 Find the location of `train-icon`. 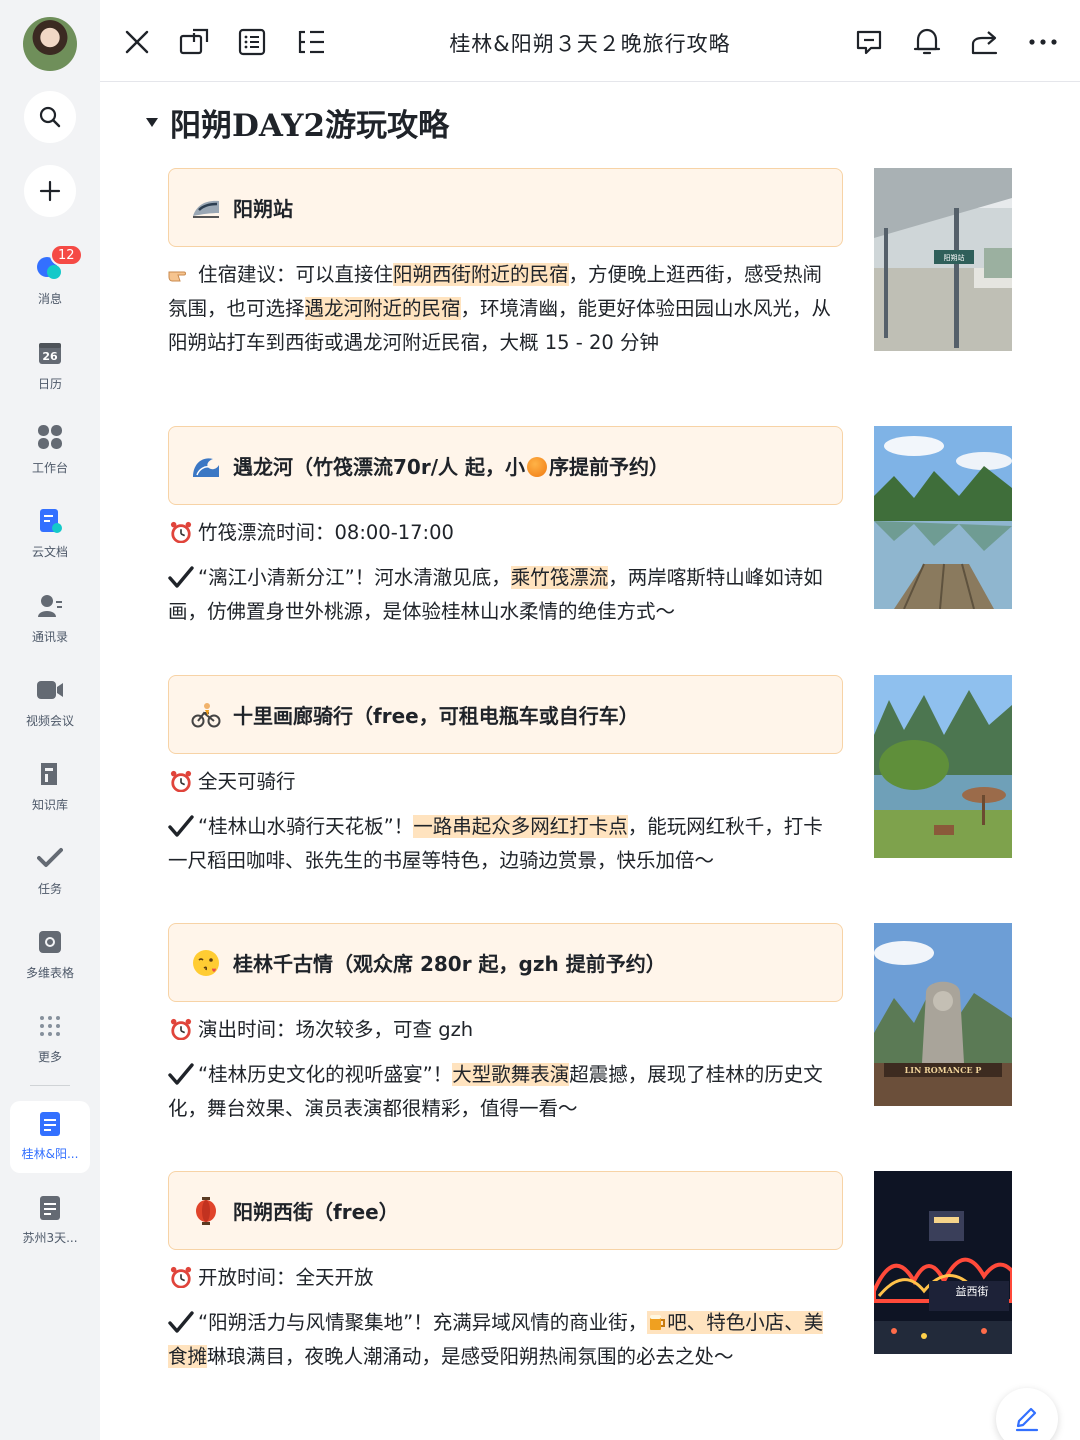

train-icon is located at coordinates (206, 208).